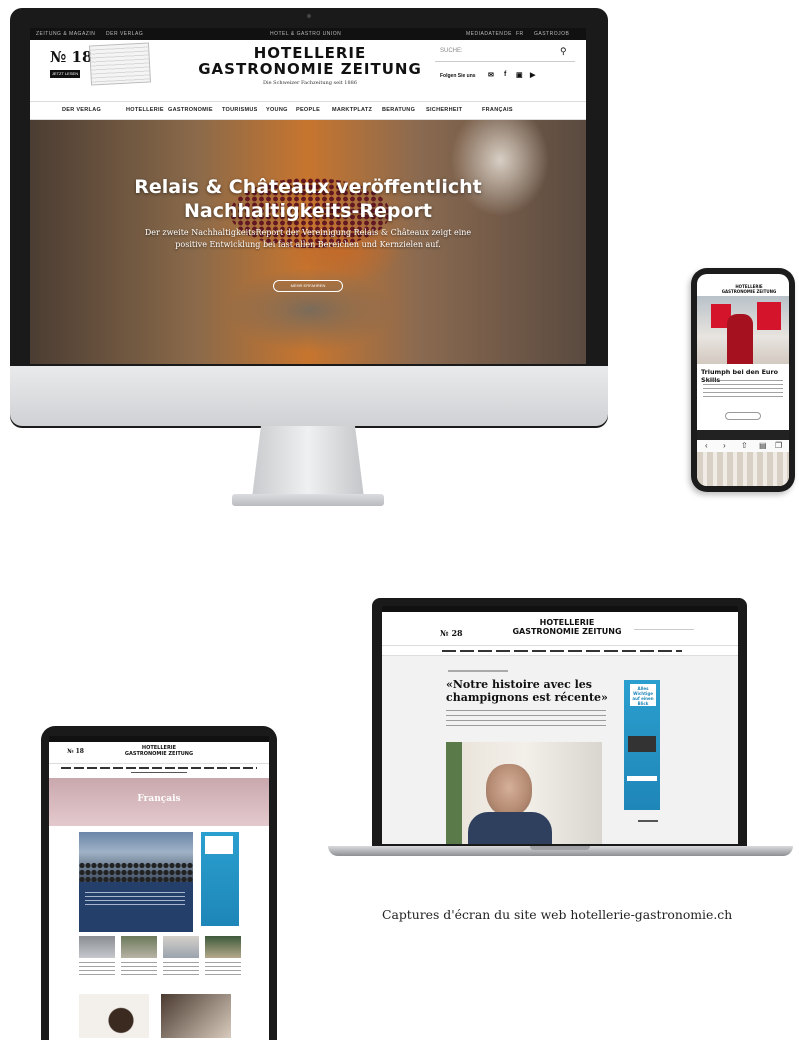 Image resolution: width=799 pixels, height=1041 pixels. Describe the element at coordinates (551, 34) in the screenshot. I see `topbar-link-gastrojob: GASTROJOB` at that location.